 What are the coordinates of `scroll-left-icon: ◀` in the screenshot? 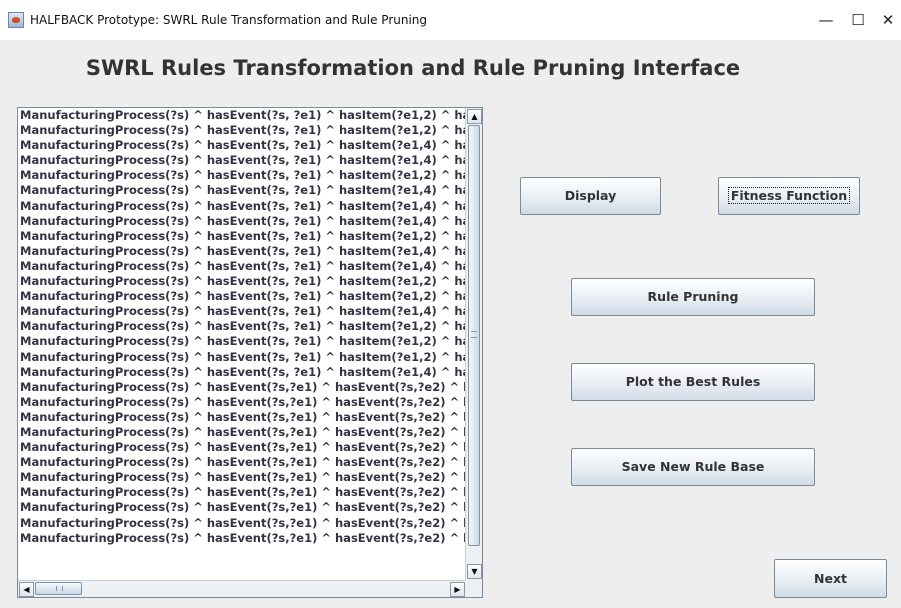 It's located at (26, 589).